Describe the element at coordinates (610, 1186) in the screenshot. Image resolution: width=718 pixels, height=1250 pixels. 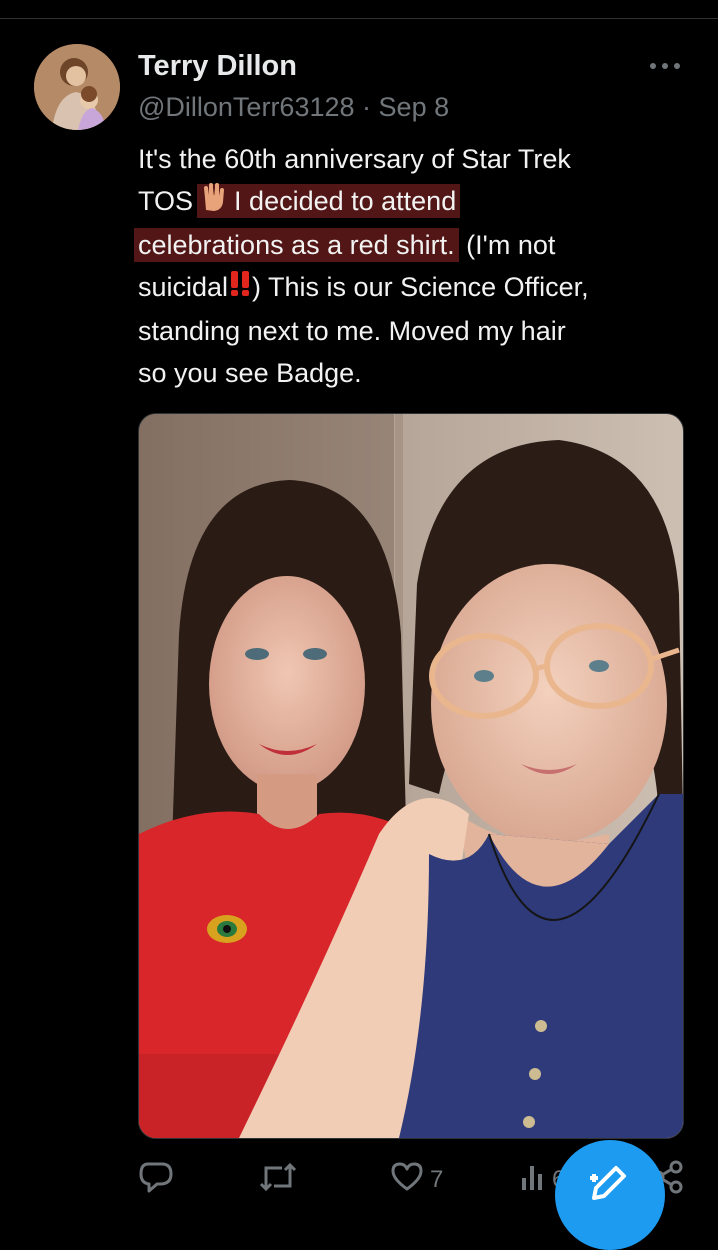
I see `compose-icon` at that location.